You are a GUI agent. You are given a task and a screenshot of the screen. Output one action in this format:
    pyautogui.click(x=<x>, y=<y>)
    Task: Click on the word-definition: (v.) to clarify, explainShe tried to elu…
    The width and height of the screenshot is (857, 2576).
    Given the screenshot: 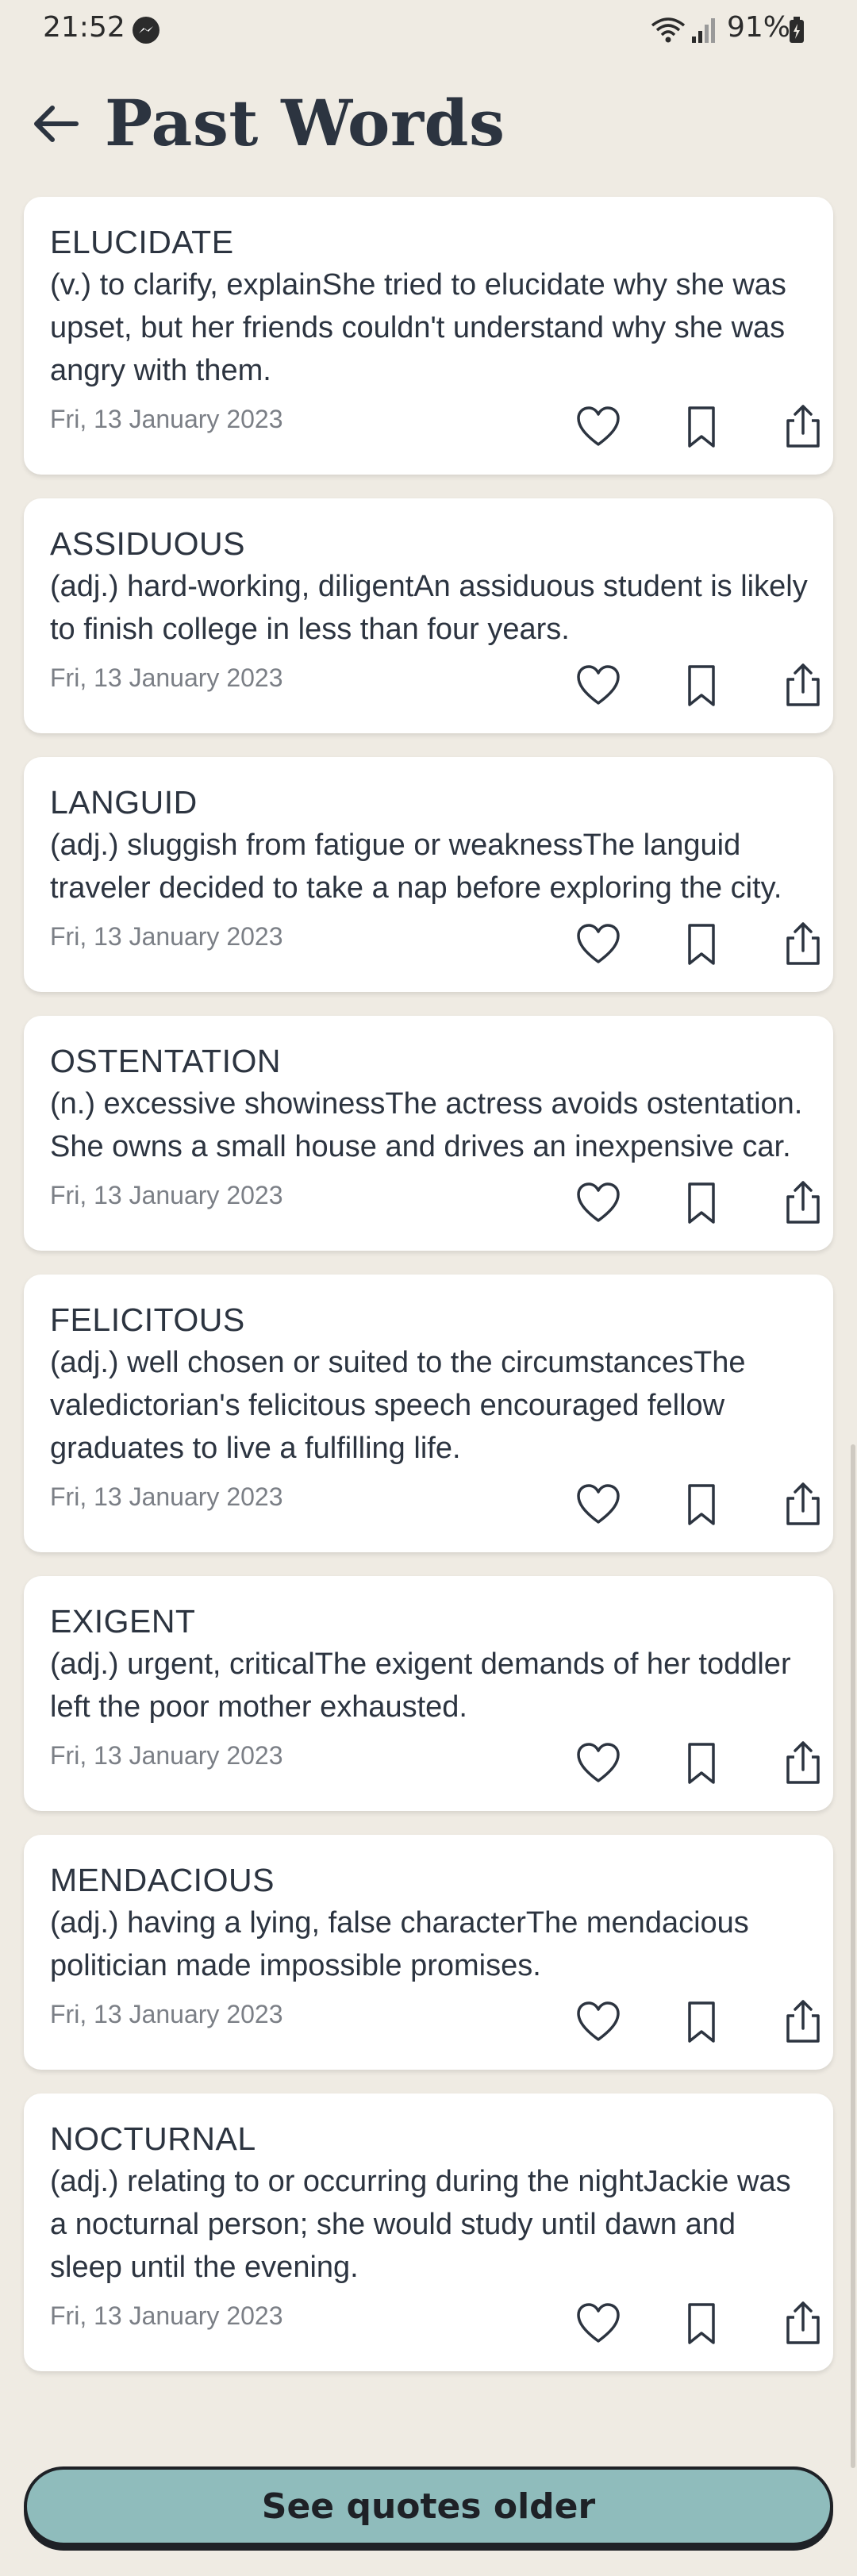 What is the action you would take?
    pyautogui.click(x=418, y=327)
    